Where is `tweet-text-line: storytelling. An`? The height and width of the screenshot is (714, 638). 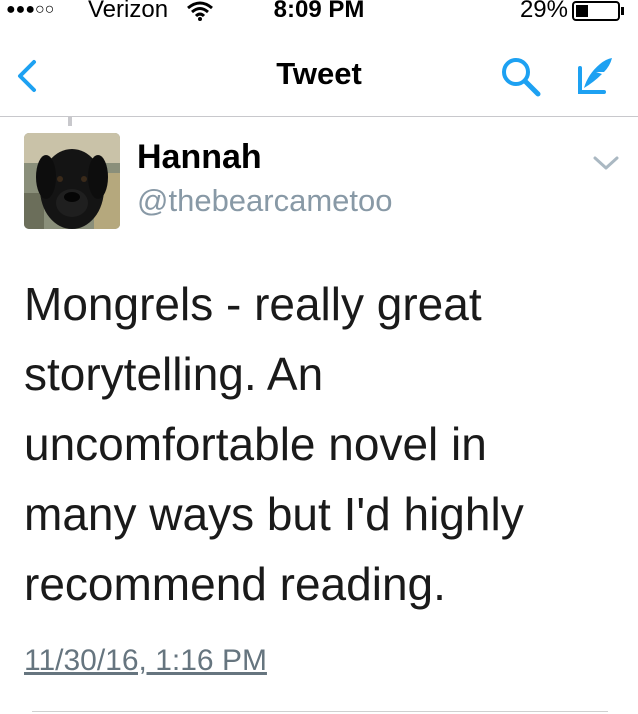 tweet-text-line: storytelling. An is located at coordinates (174, 374).